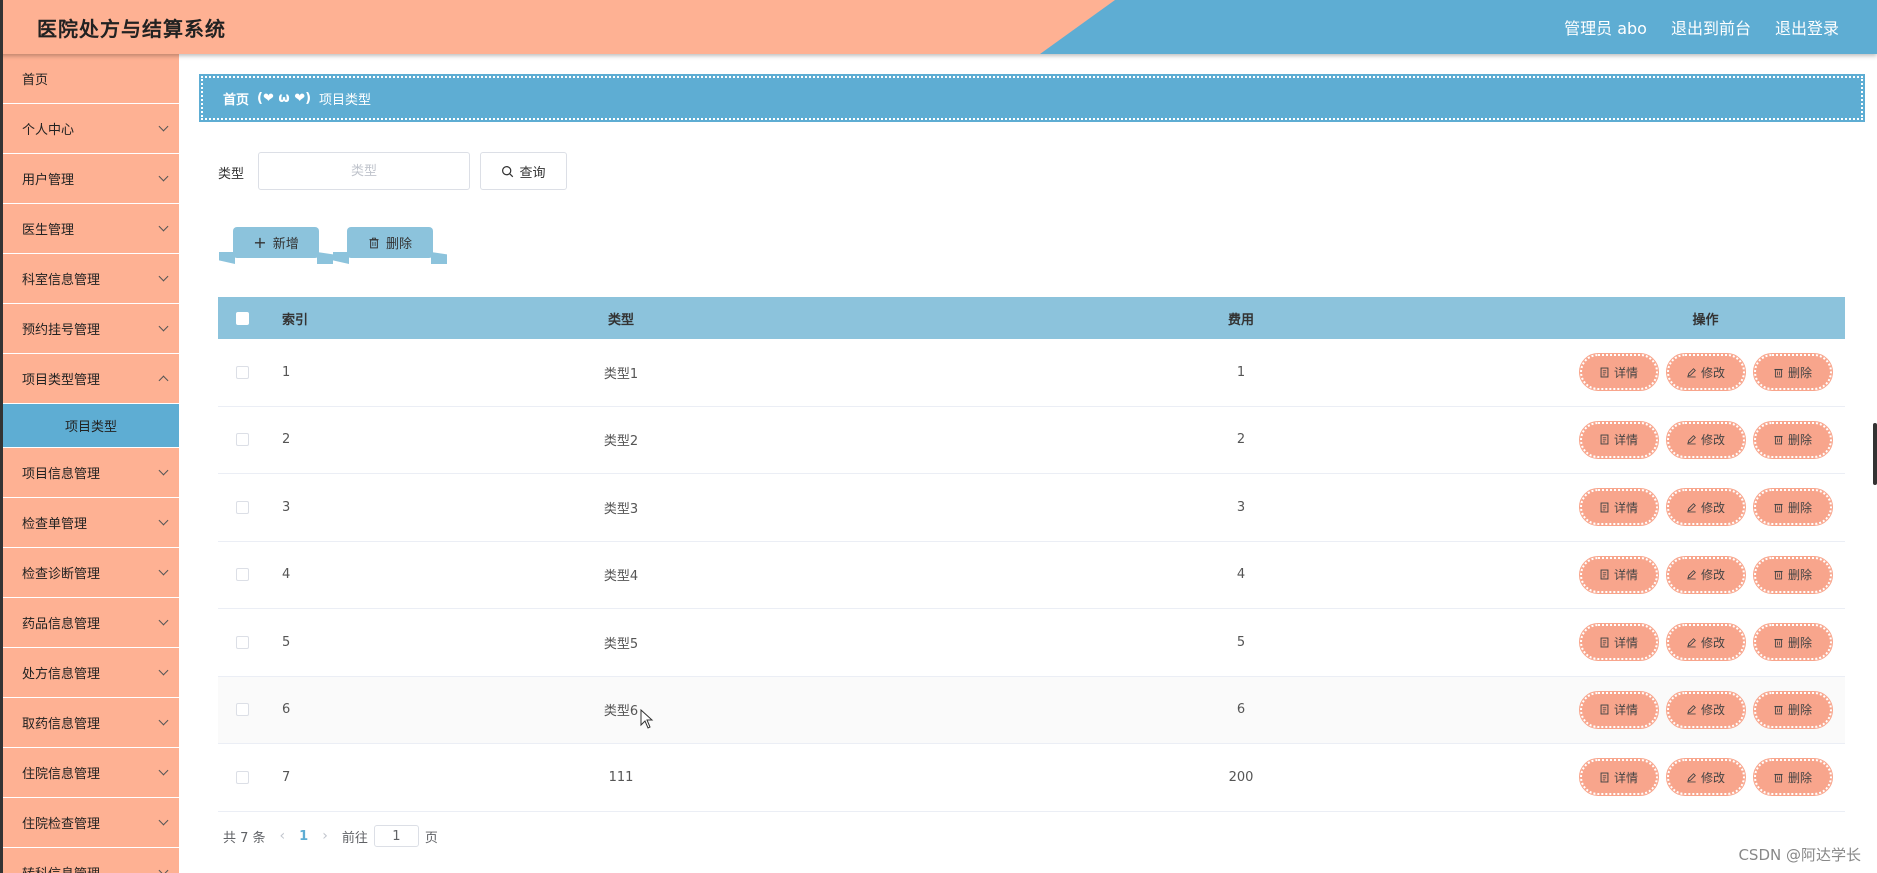 This screenshot has height=873, width=1877. What do you see at coordinates (242, 318) in the screenshot?
I see `select-all-checkbox` at bounding box center [242, 318].